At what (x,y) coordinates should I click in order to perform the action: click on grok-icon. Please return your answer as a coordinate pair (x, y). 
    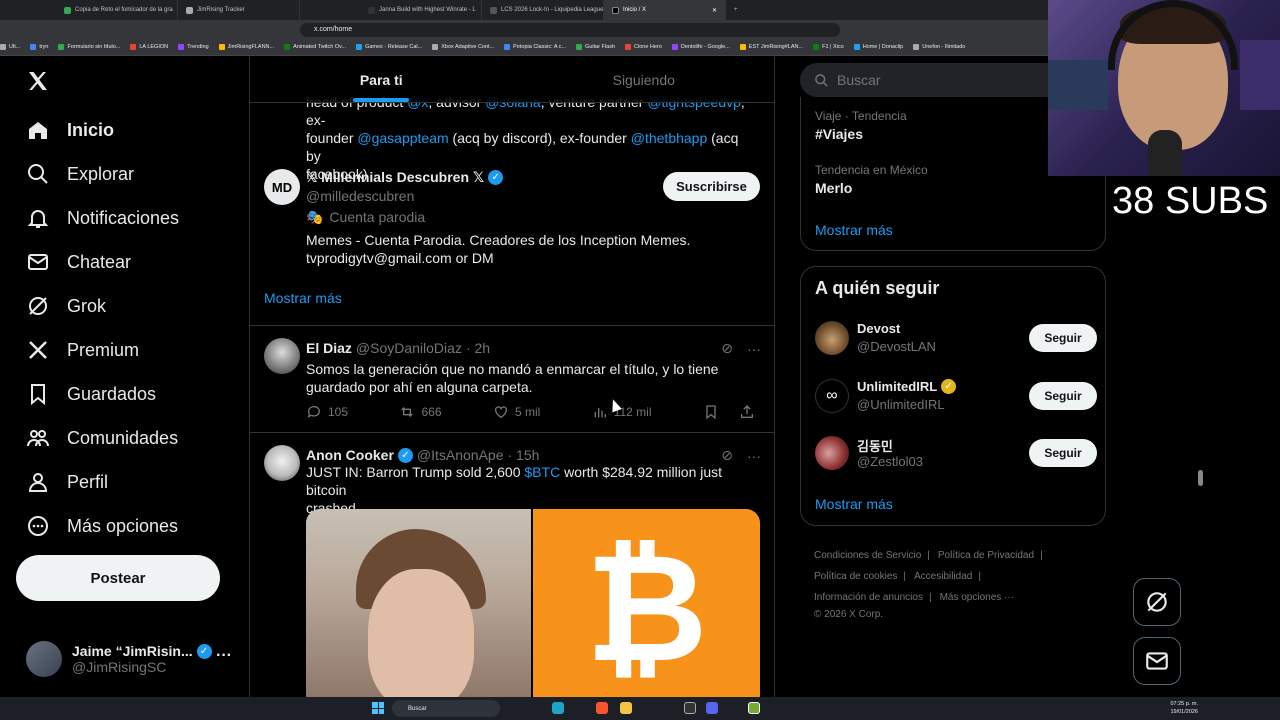
    Looking at the image, I should click on (38, 306).